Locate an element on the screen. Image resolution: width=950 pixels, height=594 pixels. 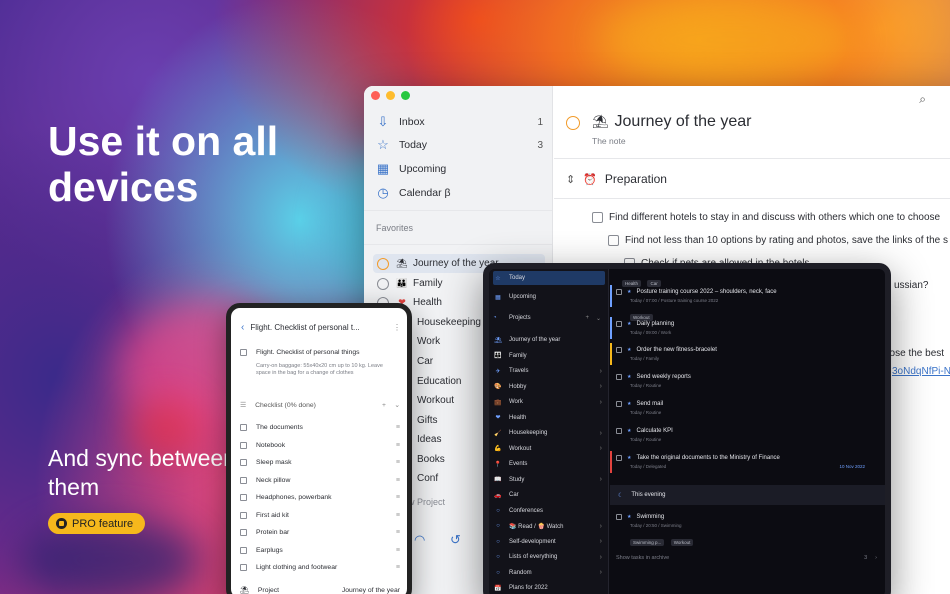
minimize-window-button is located at coordinates (390, 95).